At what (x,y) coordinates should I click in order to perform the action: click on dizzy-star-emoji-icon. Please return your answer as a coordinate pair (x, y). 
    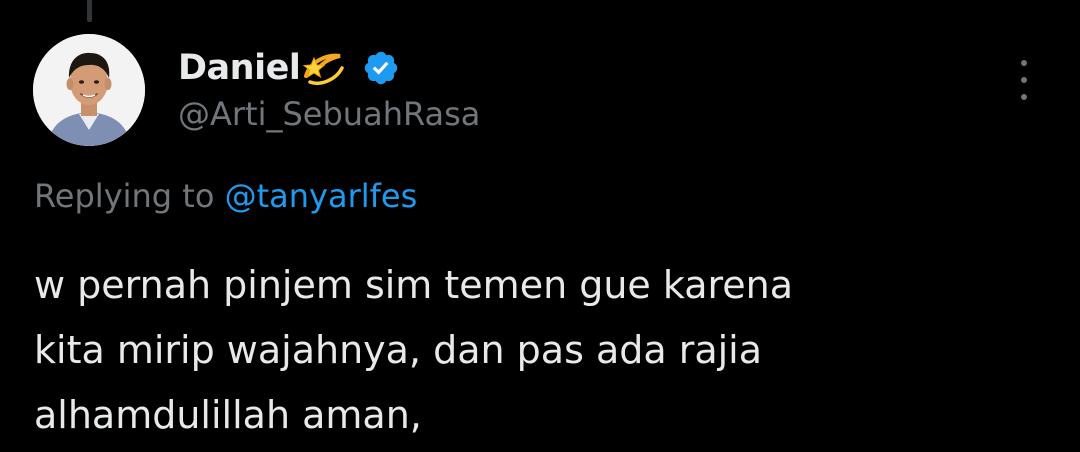
    Looking at the image, I should click on (324, 68).